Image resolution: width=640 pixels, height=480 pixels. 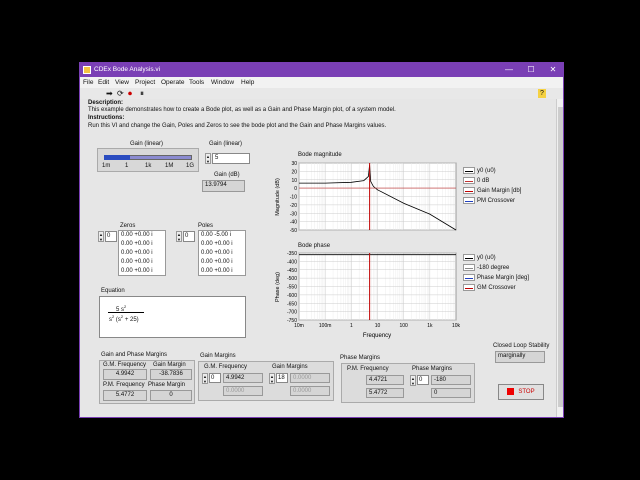 I want to click on legend-entry: PM Crossover, so click(x=489, y=200).